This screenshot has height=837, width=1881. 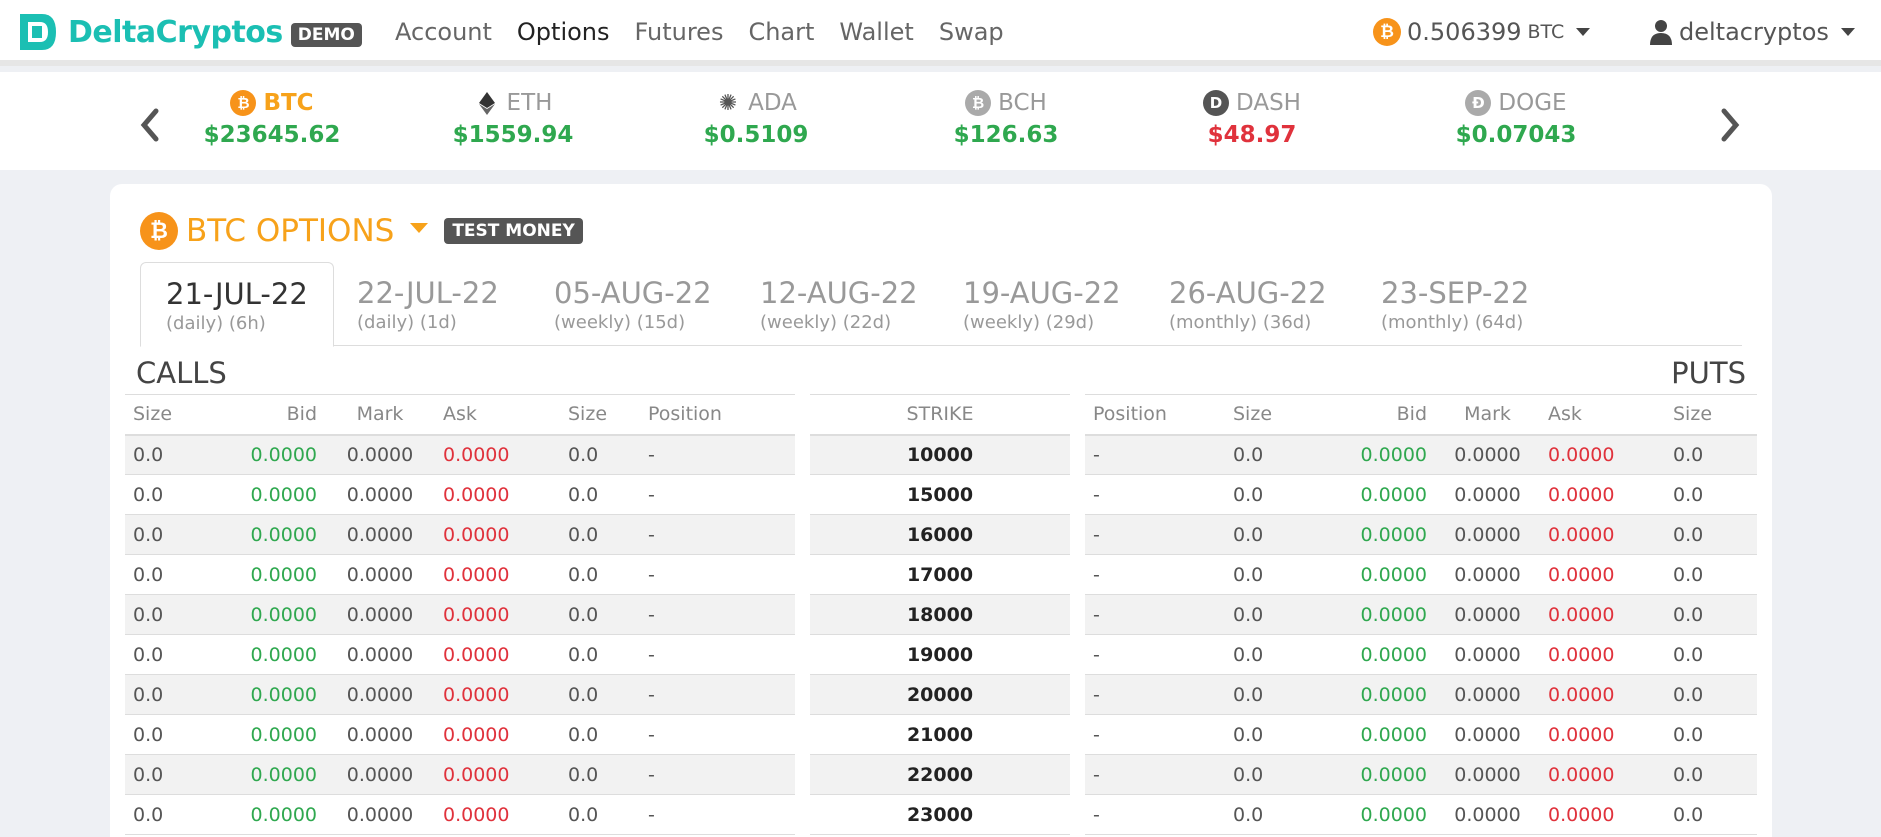 I want to click on call-position: -, so click(x=717, y=694).